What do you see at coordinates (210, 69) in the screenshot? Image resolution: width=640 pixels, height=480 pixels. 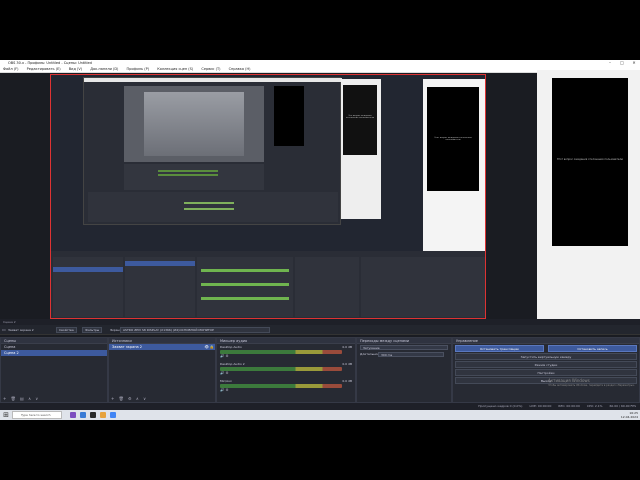 I see `menu-tools: Сервис (T)` at bounding box center [210, 69].